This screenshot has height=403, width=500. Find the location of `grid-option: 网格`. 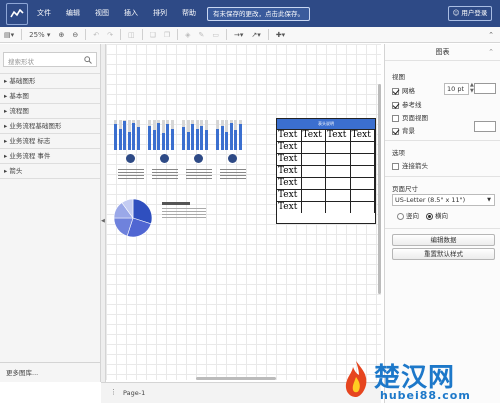

grid-option: 网格 is located at coordinates (403, 90).